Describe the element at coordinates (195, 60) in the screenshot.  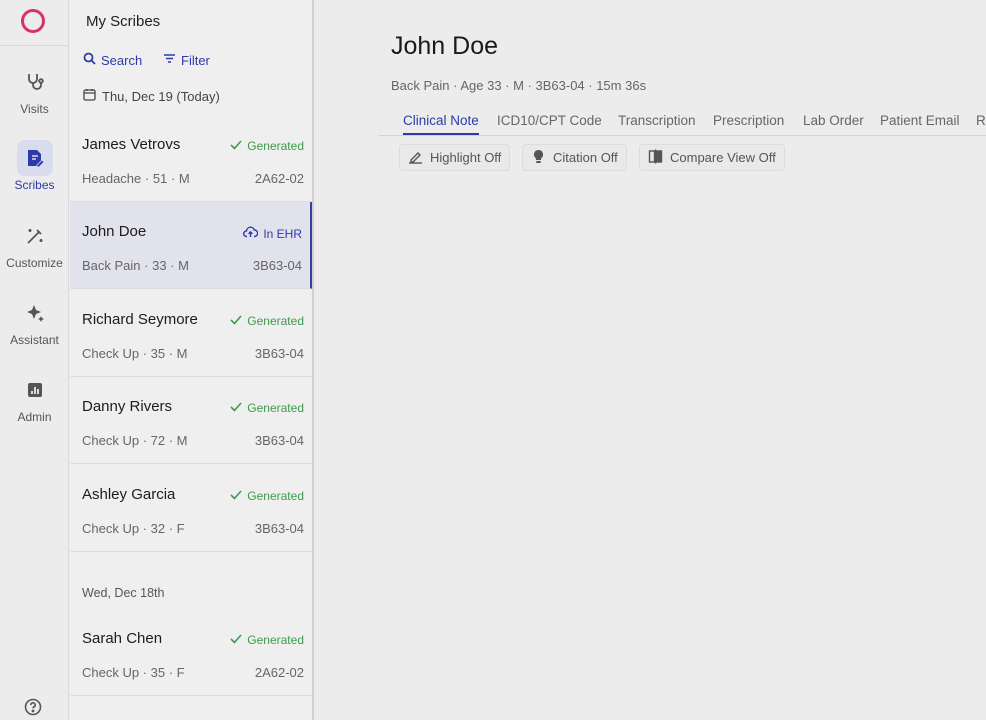
I see `filter-label: Filter` at that location.